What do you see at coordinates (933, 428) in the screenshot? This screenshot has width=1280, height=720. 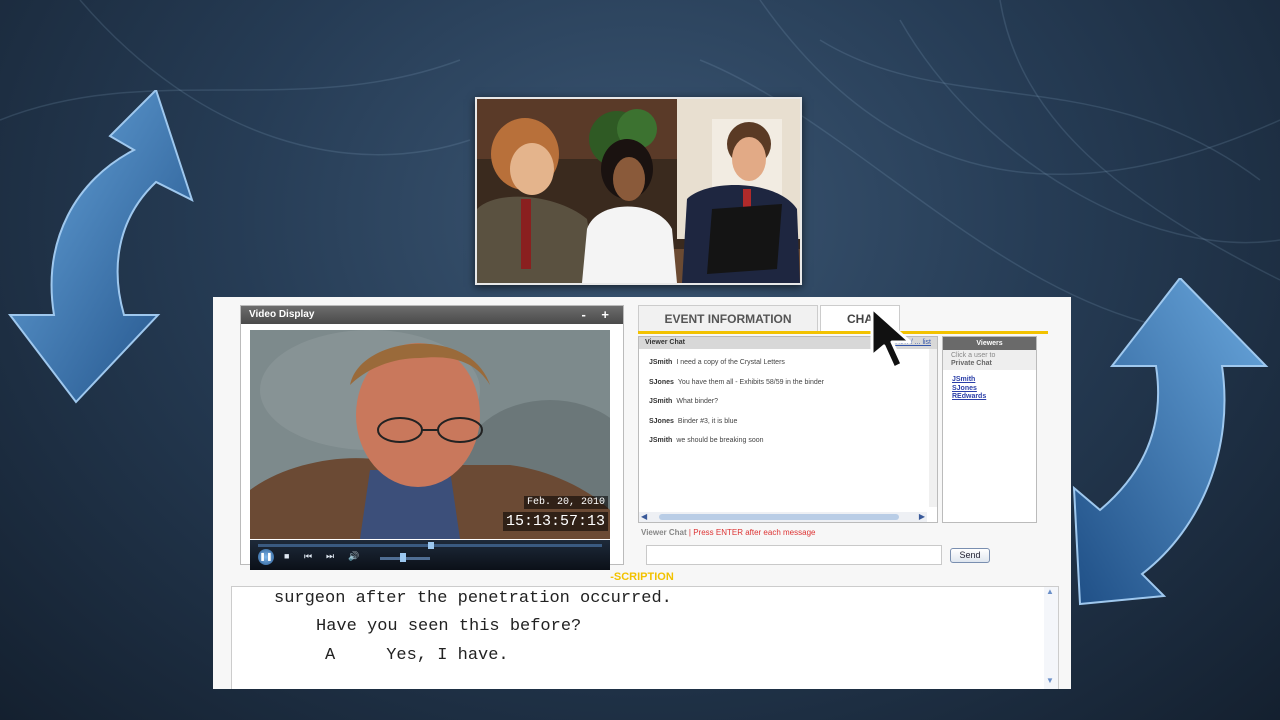 I see `chat-vertical-scrollbar` at bounding box center [933, 428].